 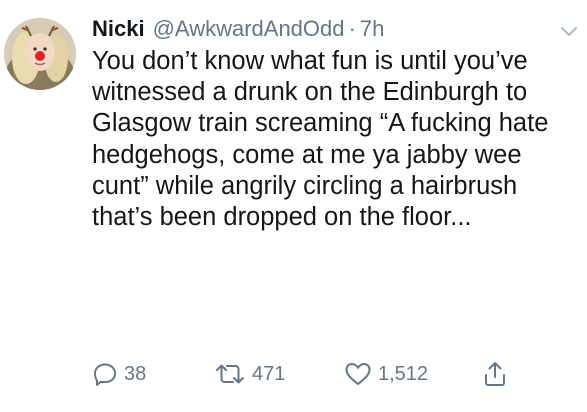 I want to click on like-count: 1,512, so click(x=403, y=373).